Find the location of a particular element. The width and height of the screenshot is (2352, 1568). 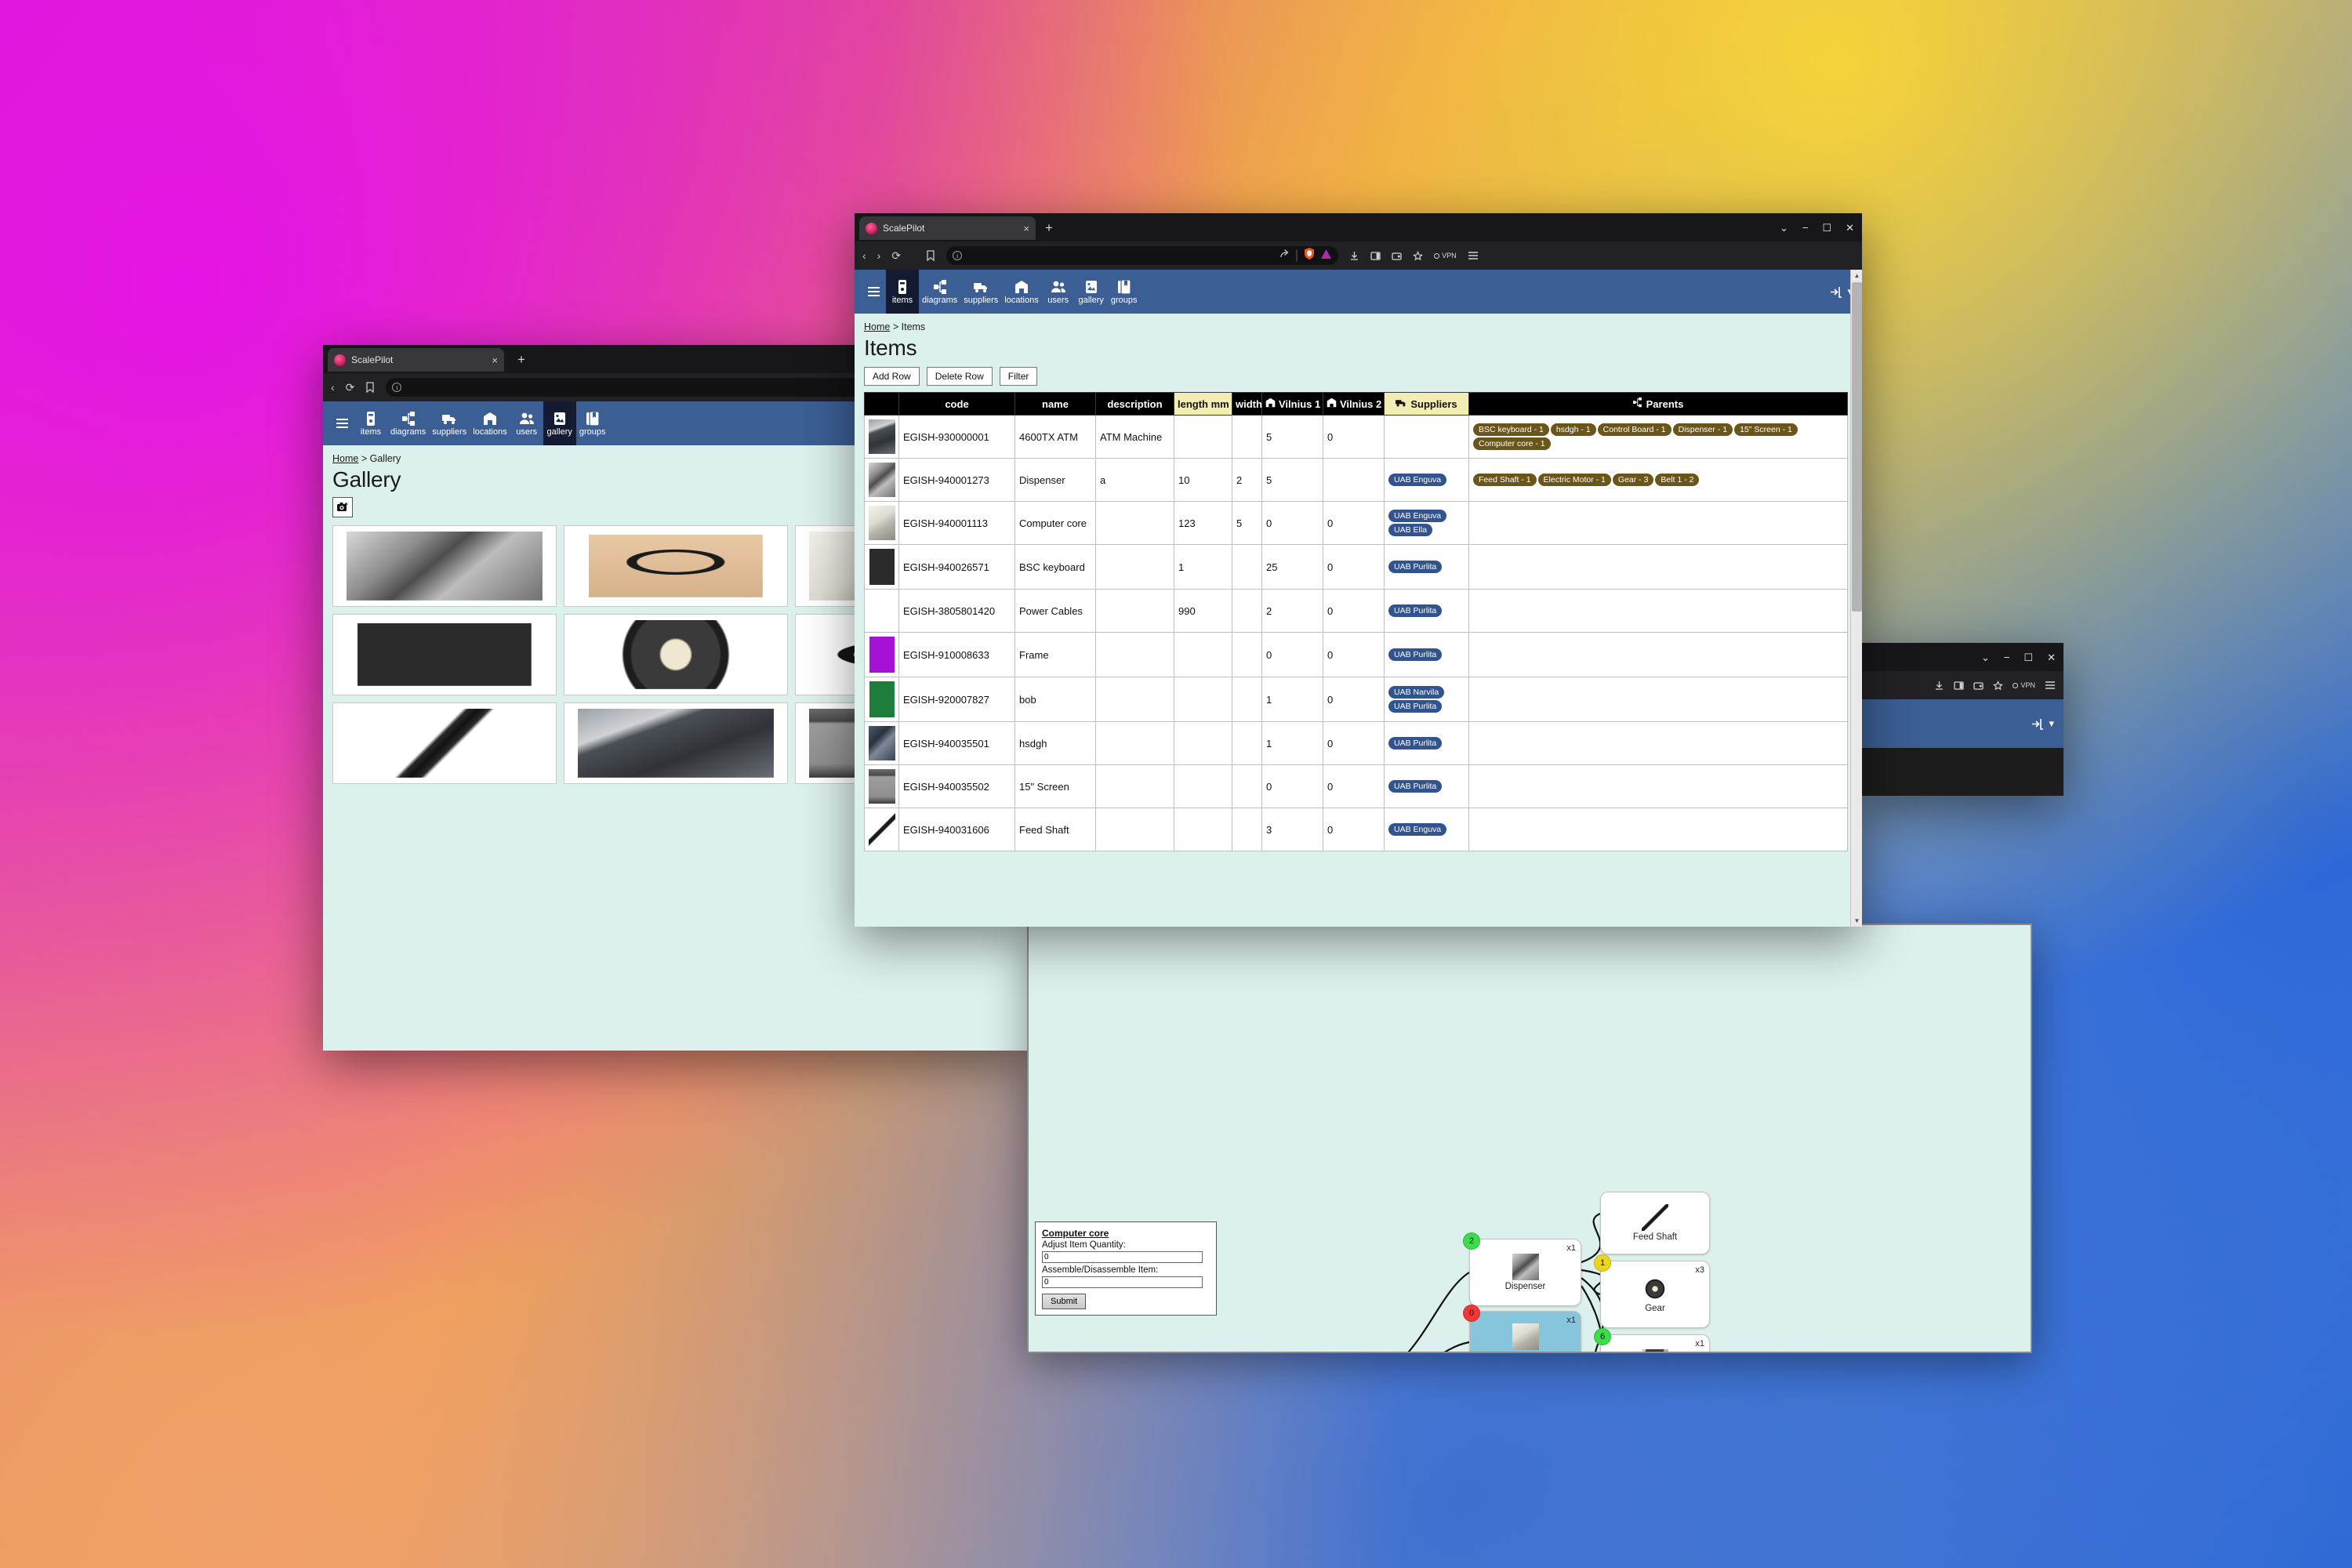

supplier-chip: UAB Ella is located at coordinates (1410, 530).